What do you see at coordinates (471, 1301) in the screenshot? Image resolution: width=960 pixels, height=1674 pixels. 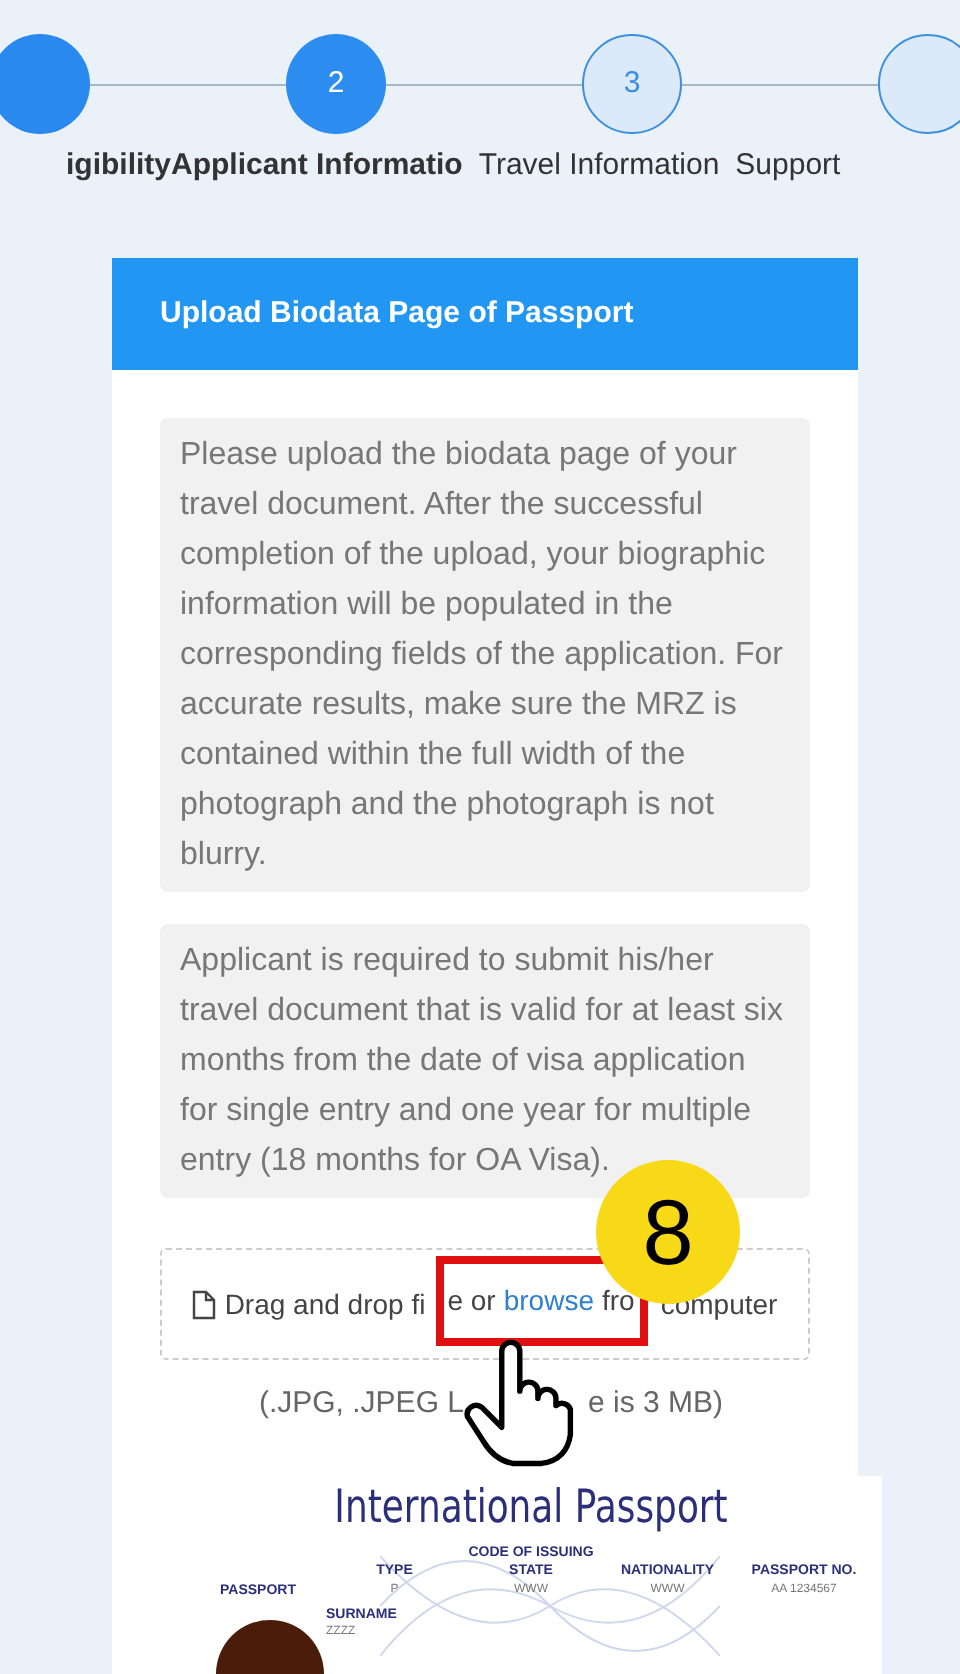 I see `dropzone-text: e or` at bounding box center [471, 1301].